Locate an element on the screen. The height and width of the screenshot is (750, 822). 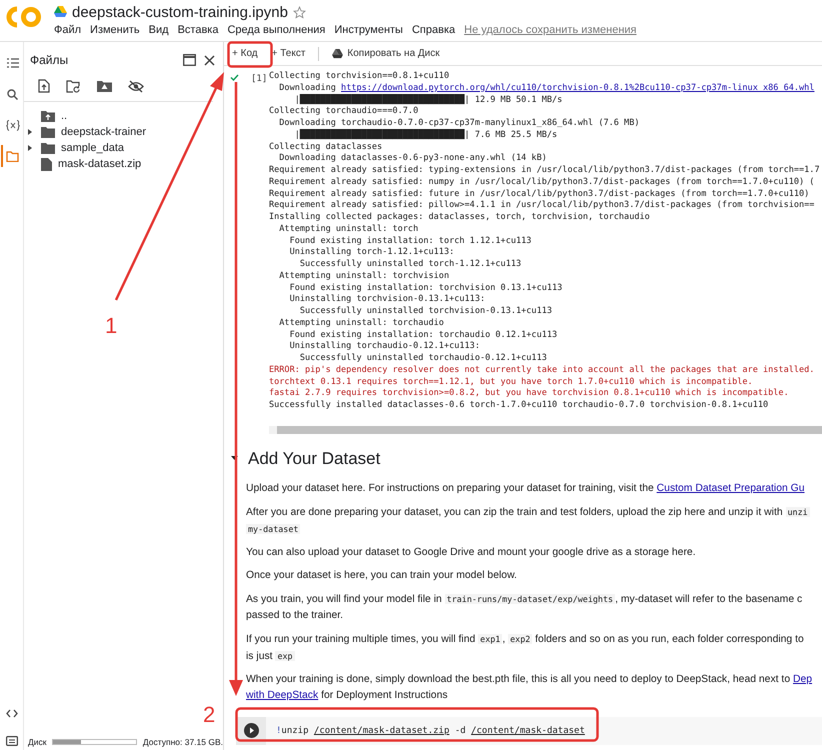
menu-item: Среда выполнения is located at coordinates (276, 30).